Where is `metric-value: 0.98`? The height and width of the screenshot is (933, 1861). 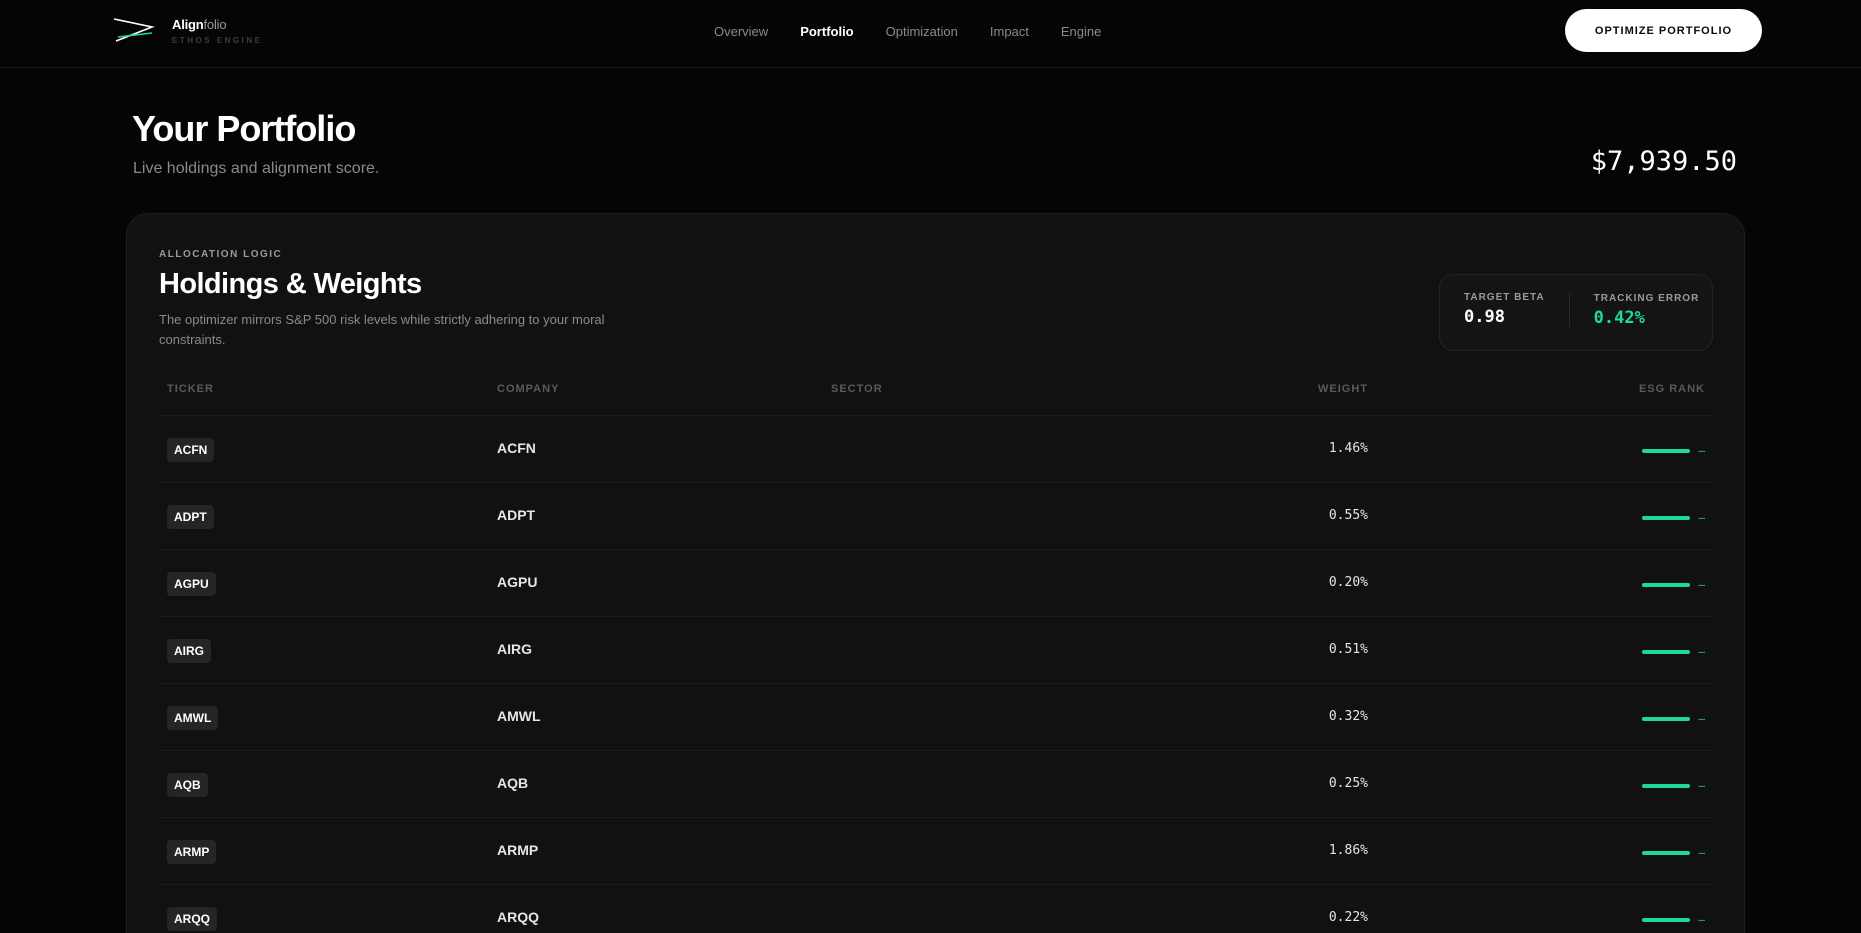 metric-value: 0.98 is located at coordinates (1484, 317).